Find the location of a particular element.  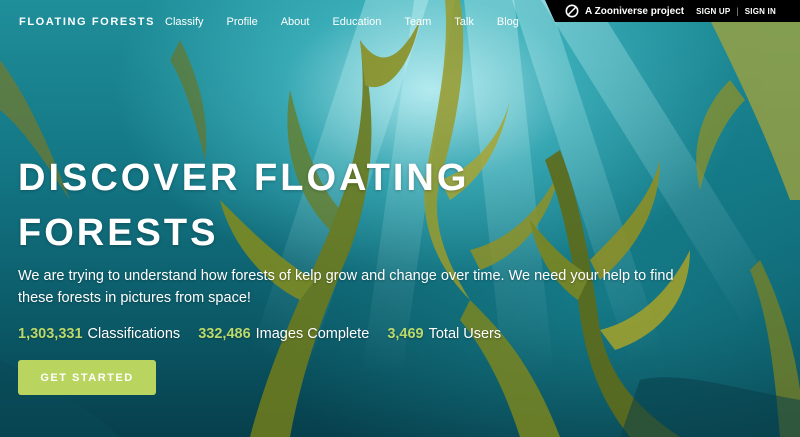

stat-images-complete: 332,486 Images Complete is located at coordinates (285, 334).